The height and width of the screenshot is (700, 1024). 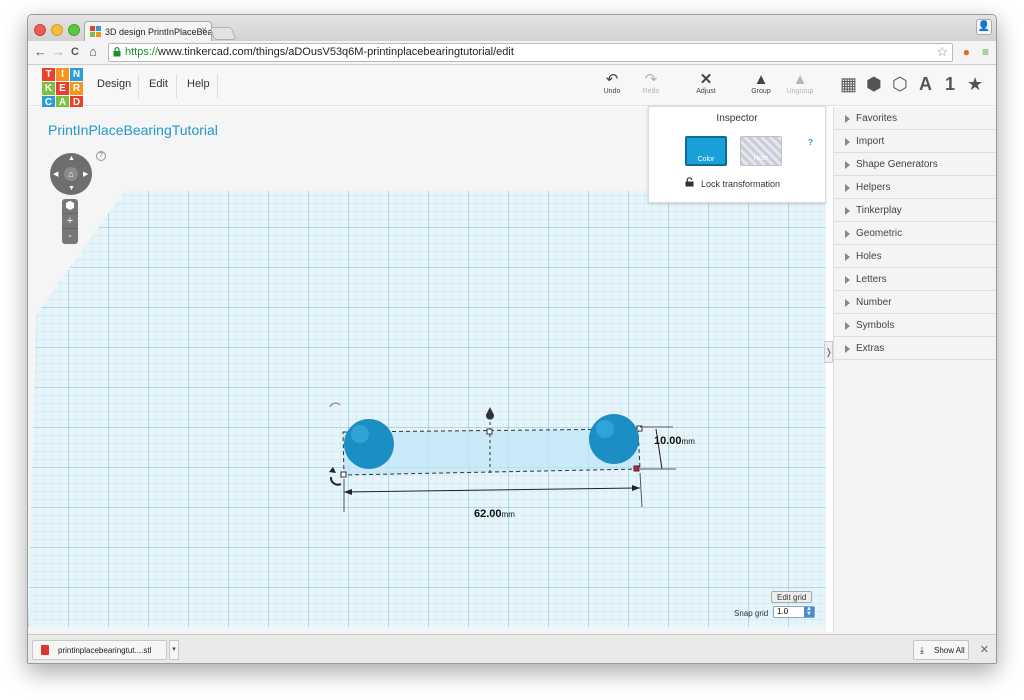 I want to click on category-geometric: Geometric, so click(x=915, y=233).